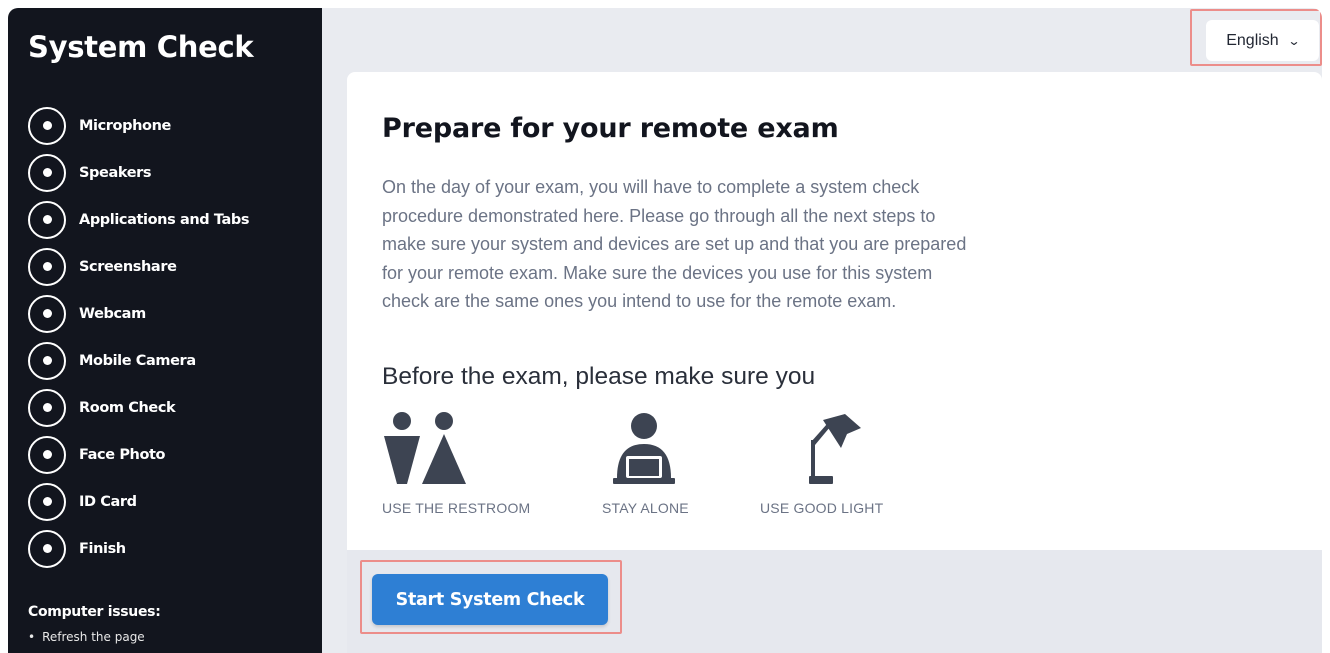 The height and width of the screenshot is (653, 1330). I want to click on start-button-highlight: Start System Check, so click(491, 597).